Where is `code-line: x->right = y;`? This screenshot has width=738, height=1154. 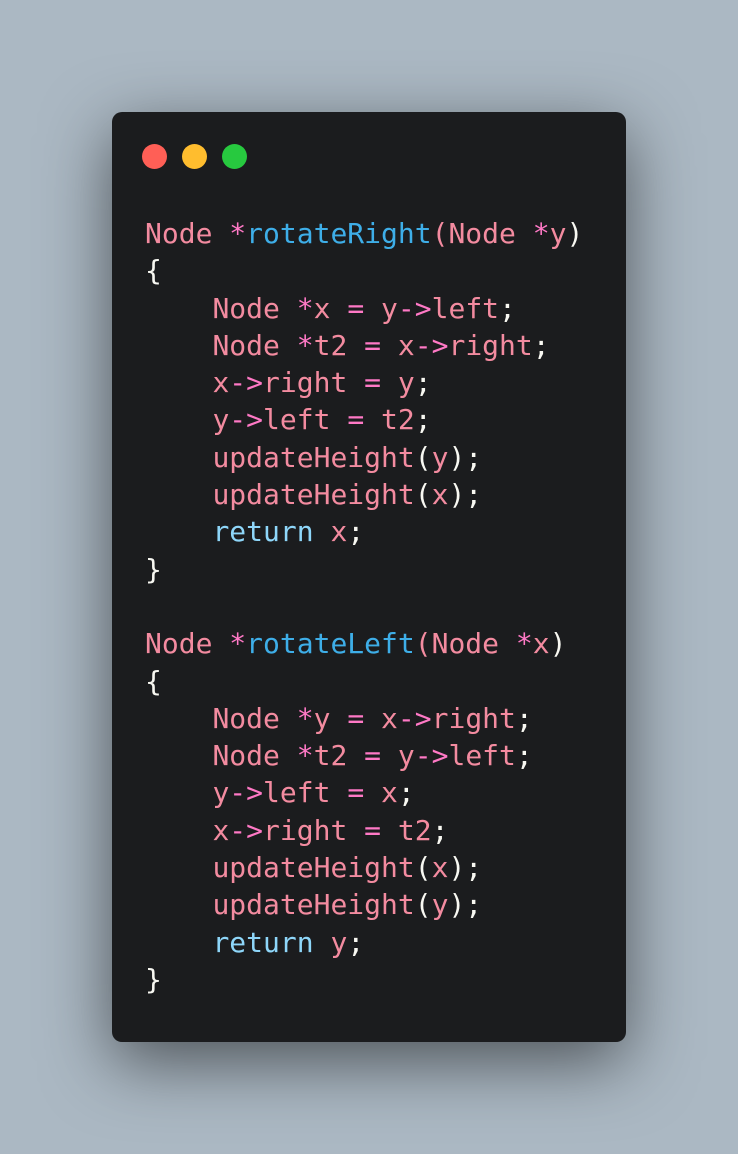
code-line: x->right = y; is located at coordinates (364, 382).